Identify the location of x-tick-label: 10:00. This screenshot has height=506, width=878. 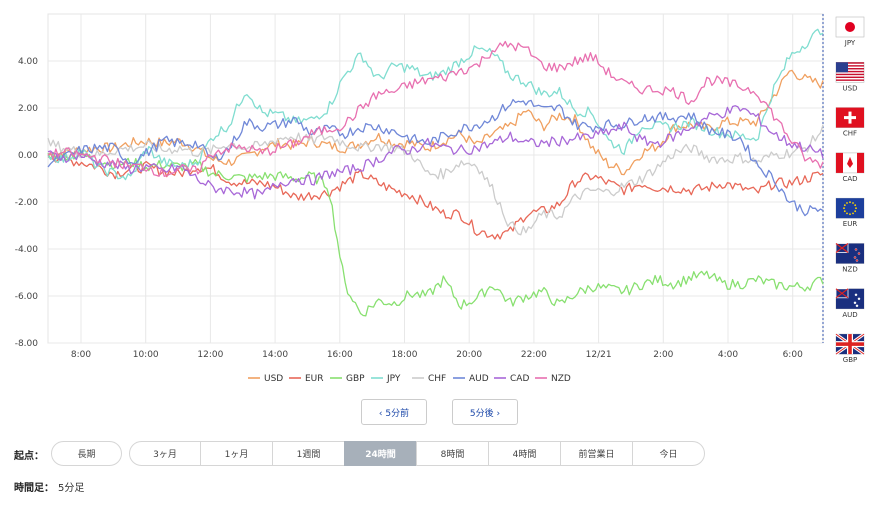
(146, 355).